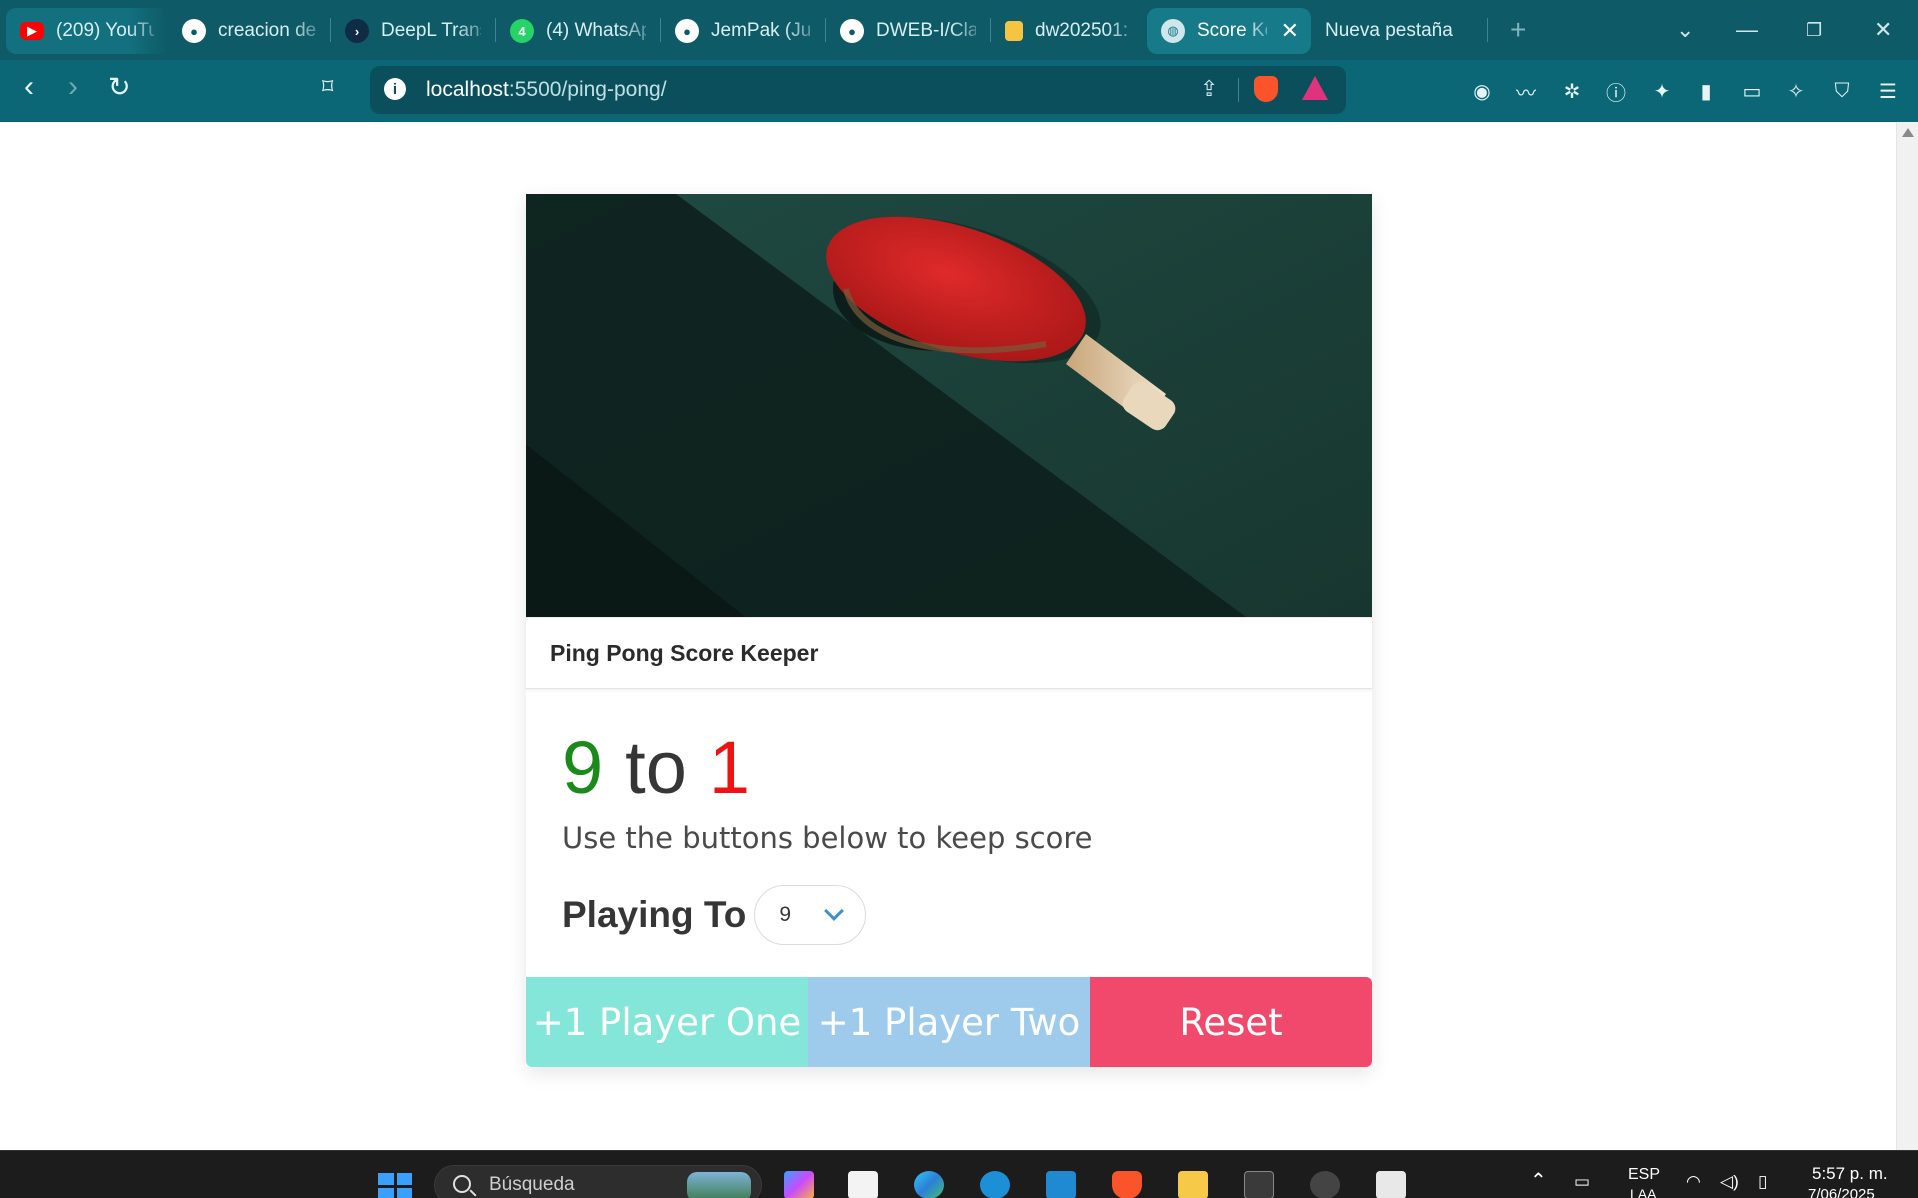  What do you see at coordinates (1643, 1192) in the screenshot?
I see `language-variant: LAA` at bounding box center [1643, 1192].